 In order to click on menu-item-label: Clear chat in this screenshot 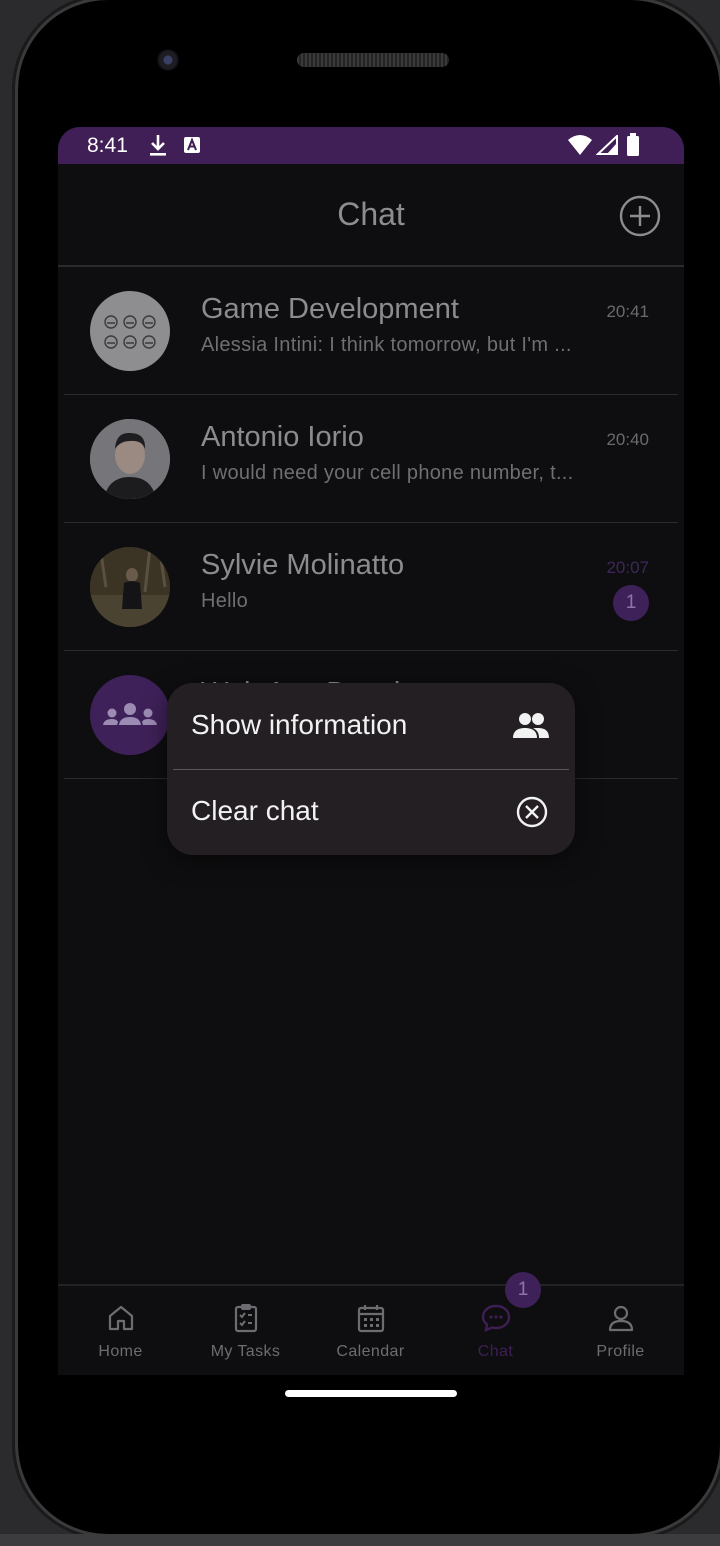, I will do `click(255, 810)`.